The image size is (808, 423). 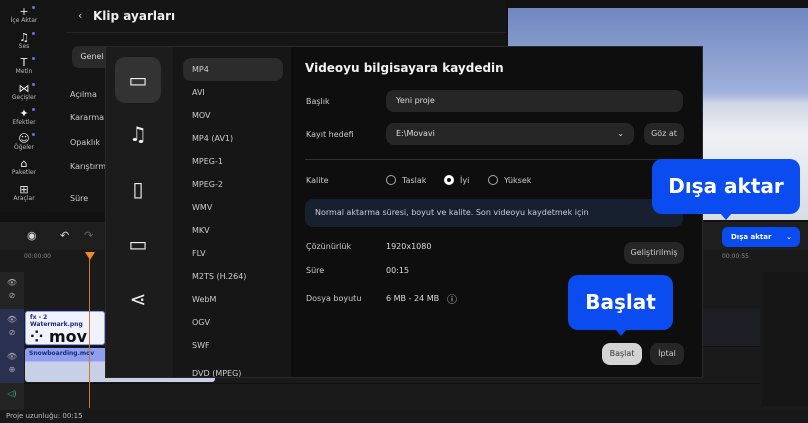 I want to click on back-icon: ‹, so click(x=80, y=15).